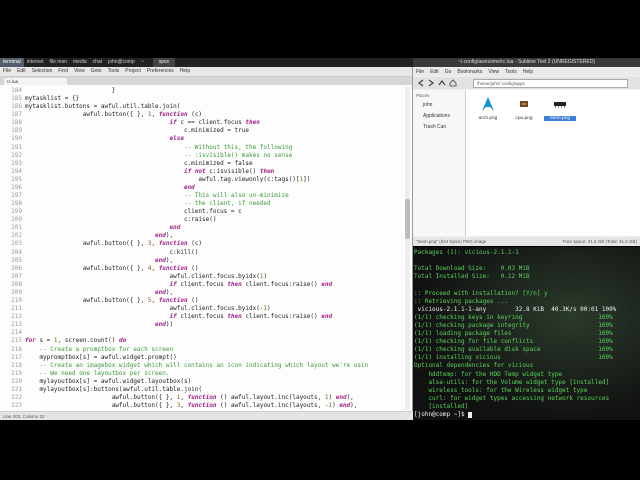 The height and width of the screenshot is (480, 640). Describe the element at coordinates (97, 62) in the screenshot. I see `tag-chat: chat` at that location.